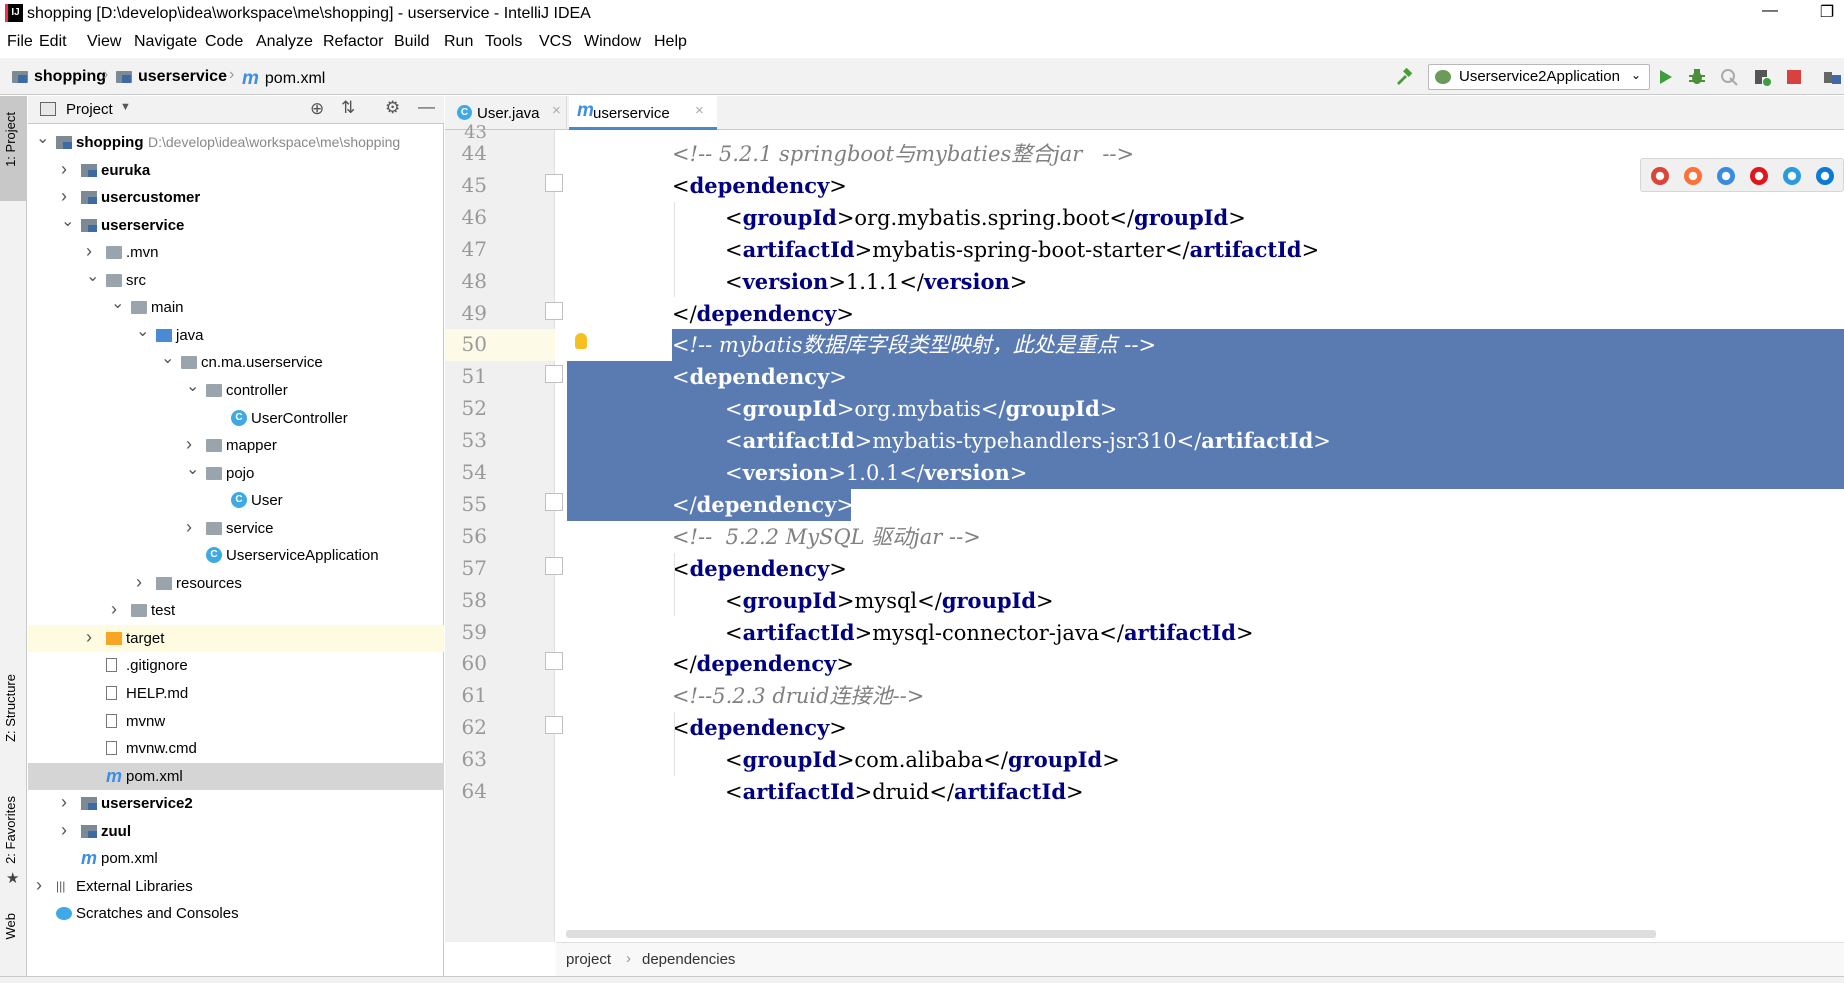 This screenshot has width=1844, height=983. Describe the element at coordinates (612, 42) in the screenshot. I see `menu-window: Window` at that location.